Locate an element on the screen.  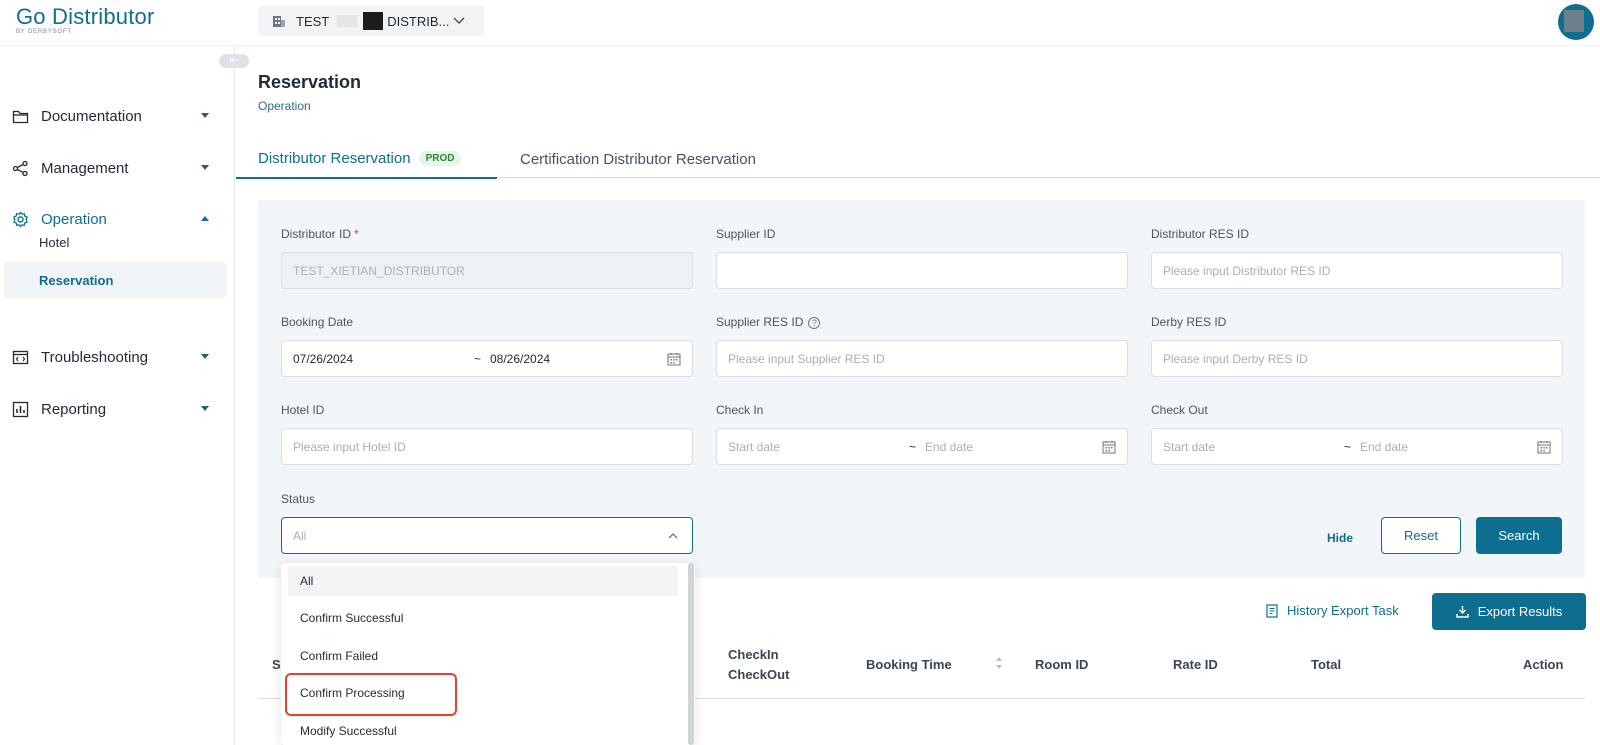
distributor-id-field: TEST_XIETIAN_DISTRIBUTOR is located at coordinates (487, 270).